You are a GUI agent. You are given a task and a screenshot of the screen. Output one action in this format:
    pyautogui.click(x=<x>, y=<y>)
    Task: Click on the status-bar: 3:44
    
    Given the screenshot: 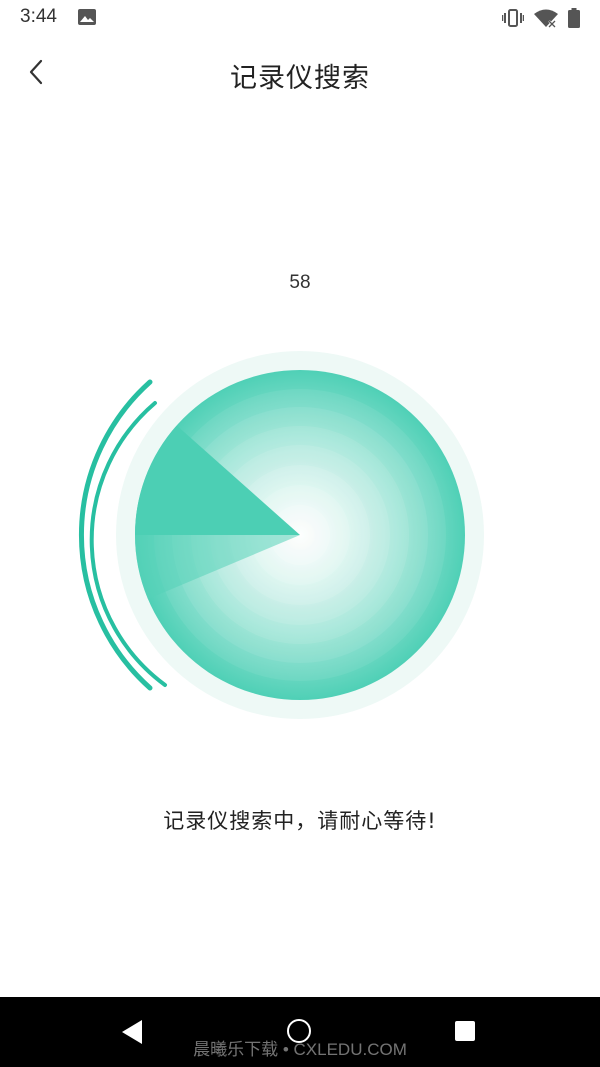 What is the action you would take?
    pyautogui.click(x=300, y=18)
    